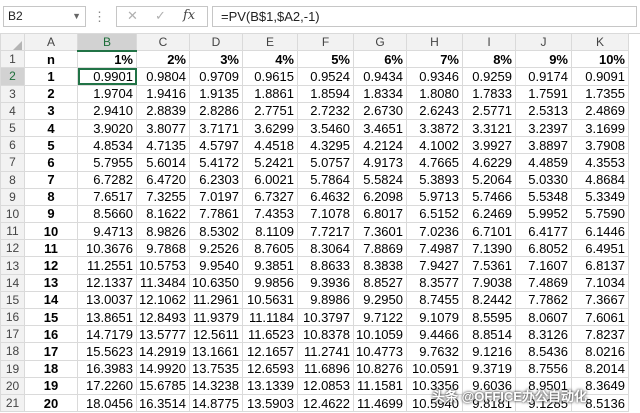 This screenshot has height=413, width=640. I want to click on cell: 12.8493, so click(163, 317).